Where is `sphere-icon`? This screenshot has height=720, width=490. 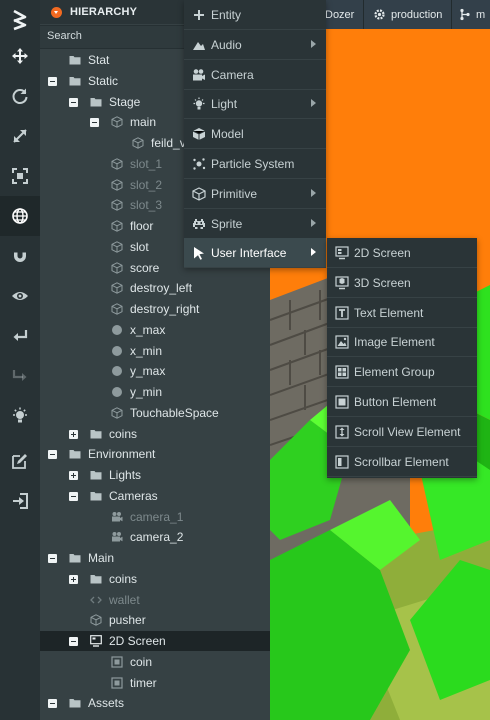 sphere-icon is located at coordinates (117, 392).